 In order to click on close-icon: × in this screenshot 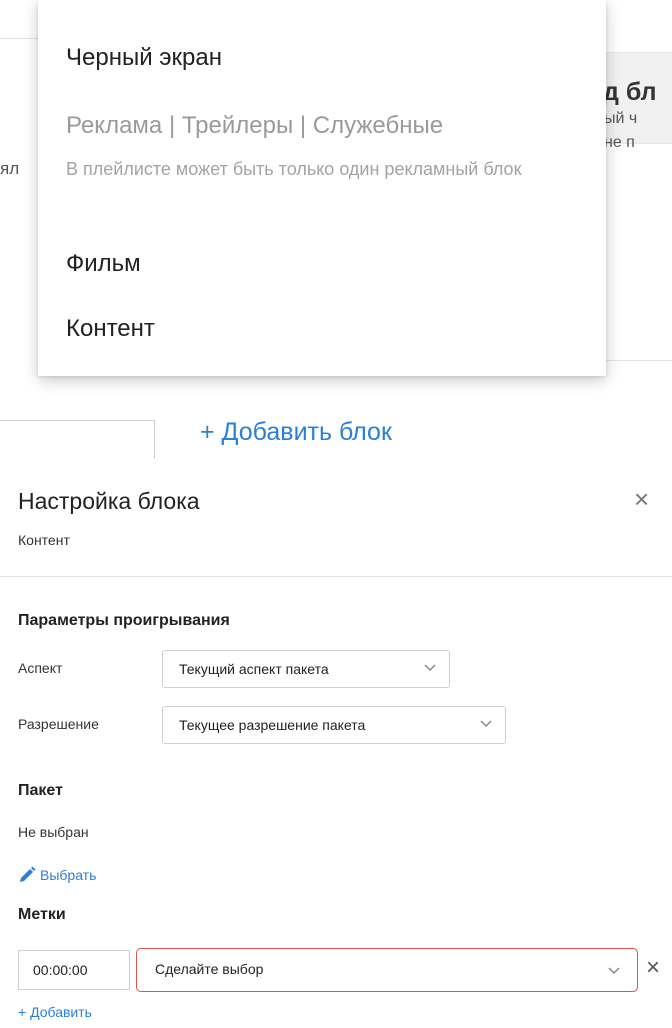, I will do `click(641, 499)`.